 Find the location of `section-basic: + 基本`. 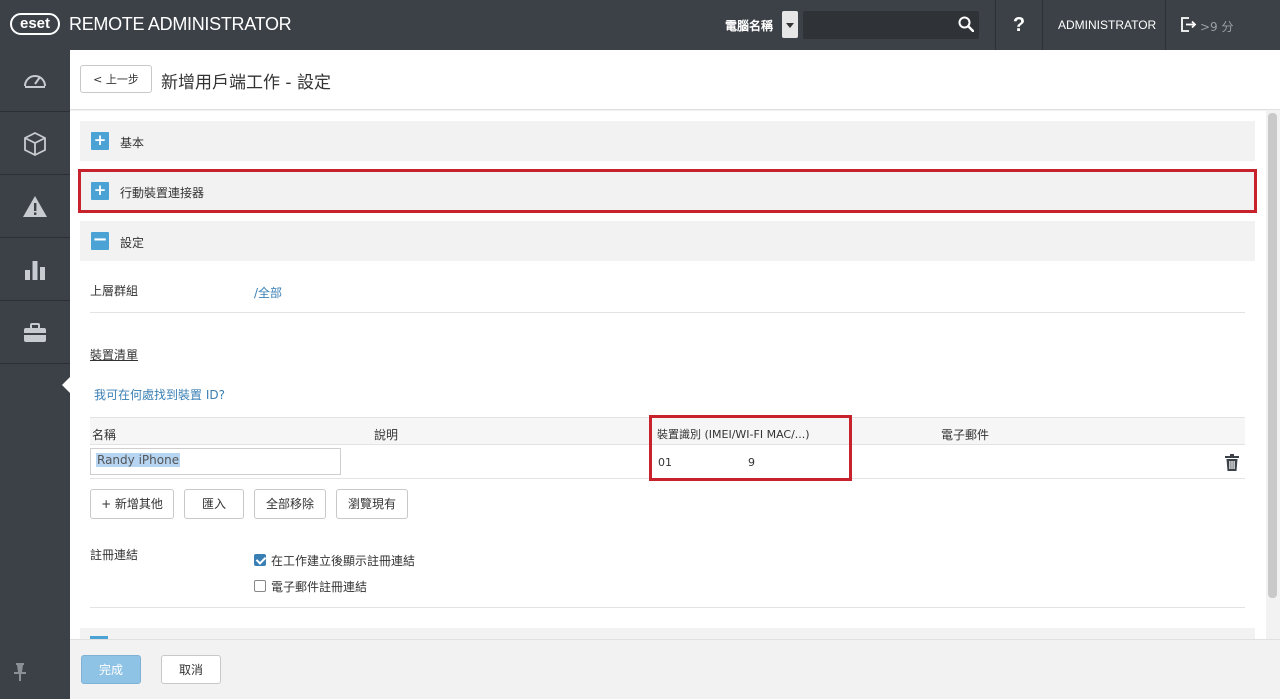

section-basic: + 基本 is located at coordinates (667, 141).